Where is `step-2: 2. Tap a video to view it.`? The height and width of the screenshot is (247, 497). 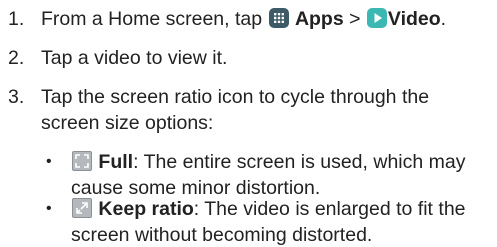 step-2: 2. Tap a video to view it. is located at coordinates (248, 58).